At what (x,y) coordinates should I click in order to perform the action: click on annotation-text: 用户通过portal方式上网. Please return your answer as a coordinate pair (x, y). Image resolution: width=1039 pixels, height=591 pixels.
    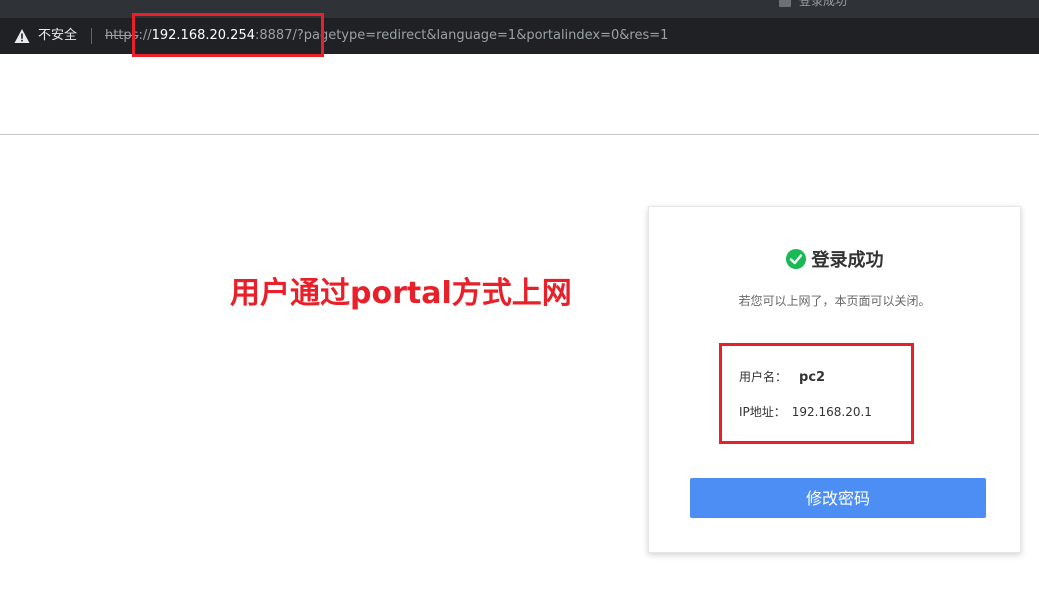
    Looking at the image, I should click on (401, 293).